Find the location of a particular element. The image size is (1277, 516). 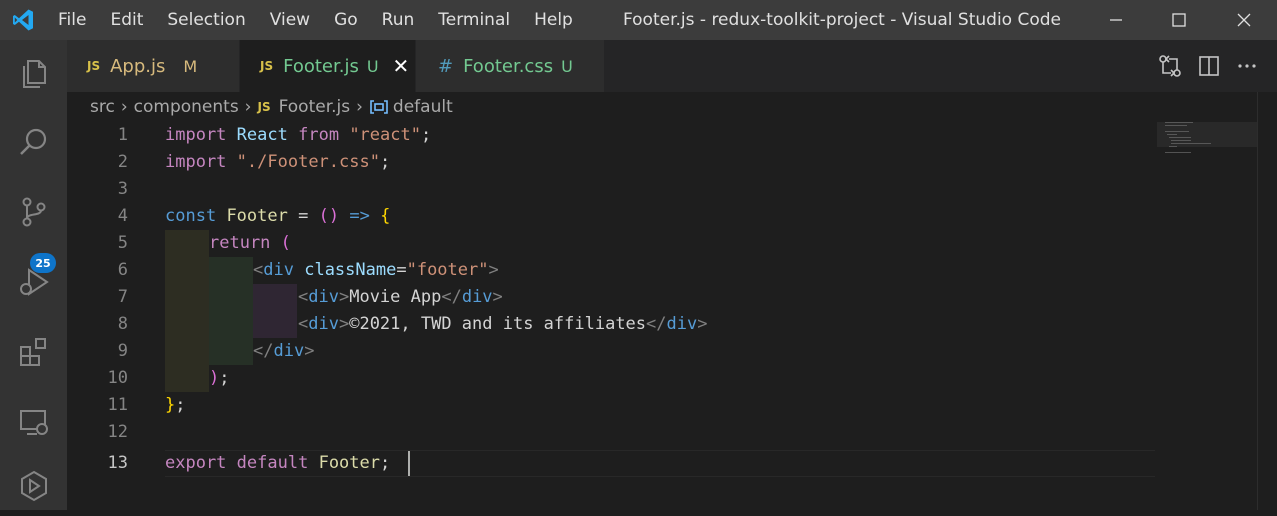

tab-status-modified: M is located at coordinates (190, 66).